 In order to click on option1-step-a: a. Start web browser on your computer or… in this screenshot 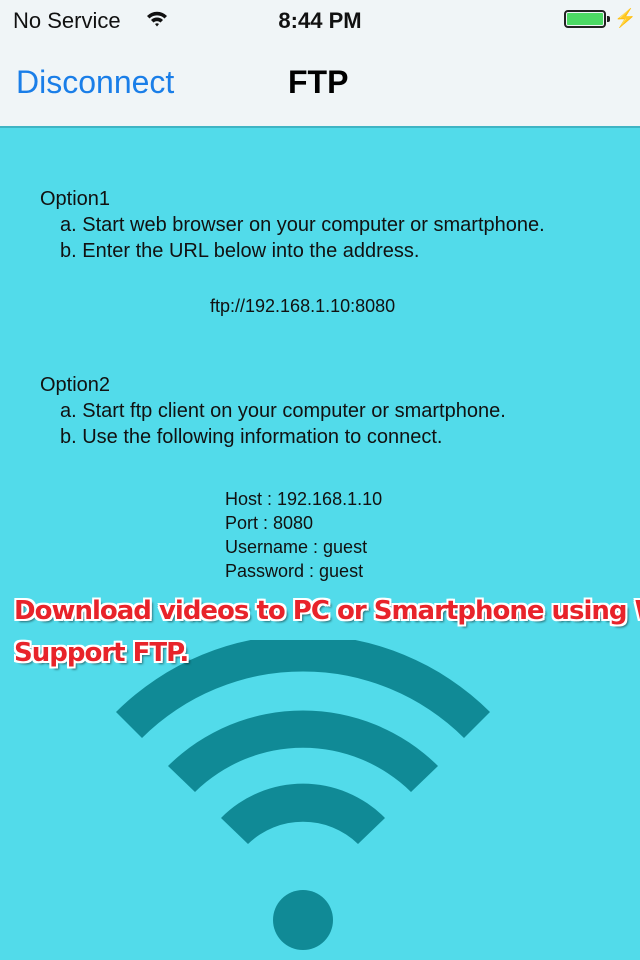, I will do `click(302, 225)`.